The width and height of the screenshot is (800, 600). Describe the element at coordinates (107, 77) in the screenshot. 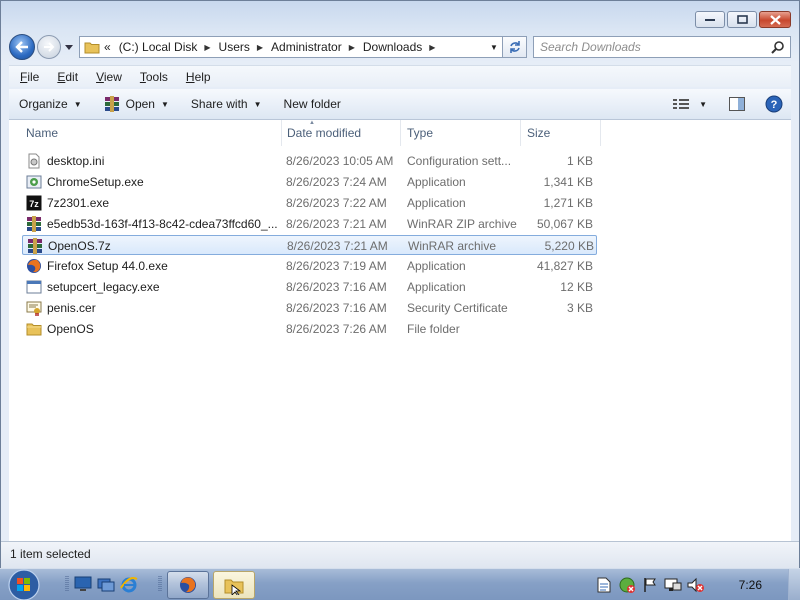

I see `menu-view: View` at that location.